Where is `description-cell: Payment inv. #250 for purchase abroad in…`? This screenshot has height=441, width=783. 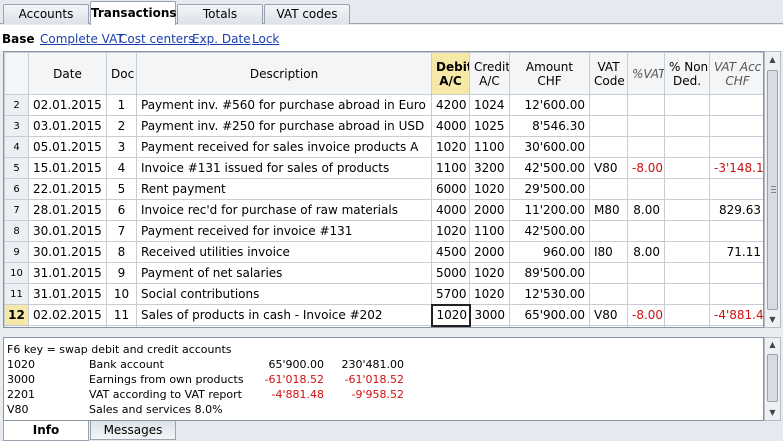
description-cell: Payment inv. #250 for purchase abroad in… is located at coordinates (284, 126).